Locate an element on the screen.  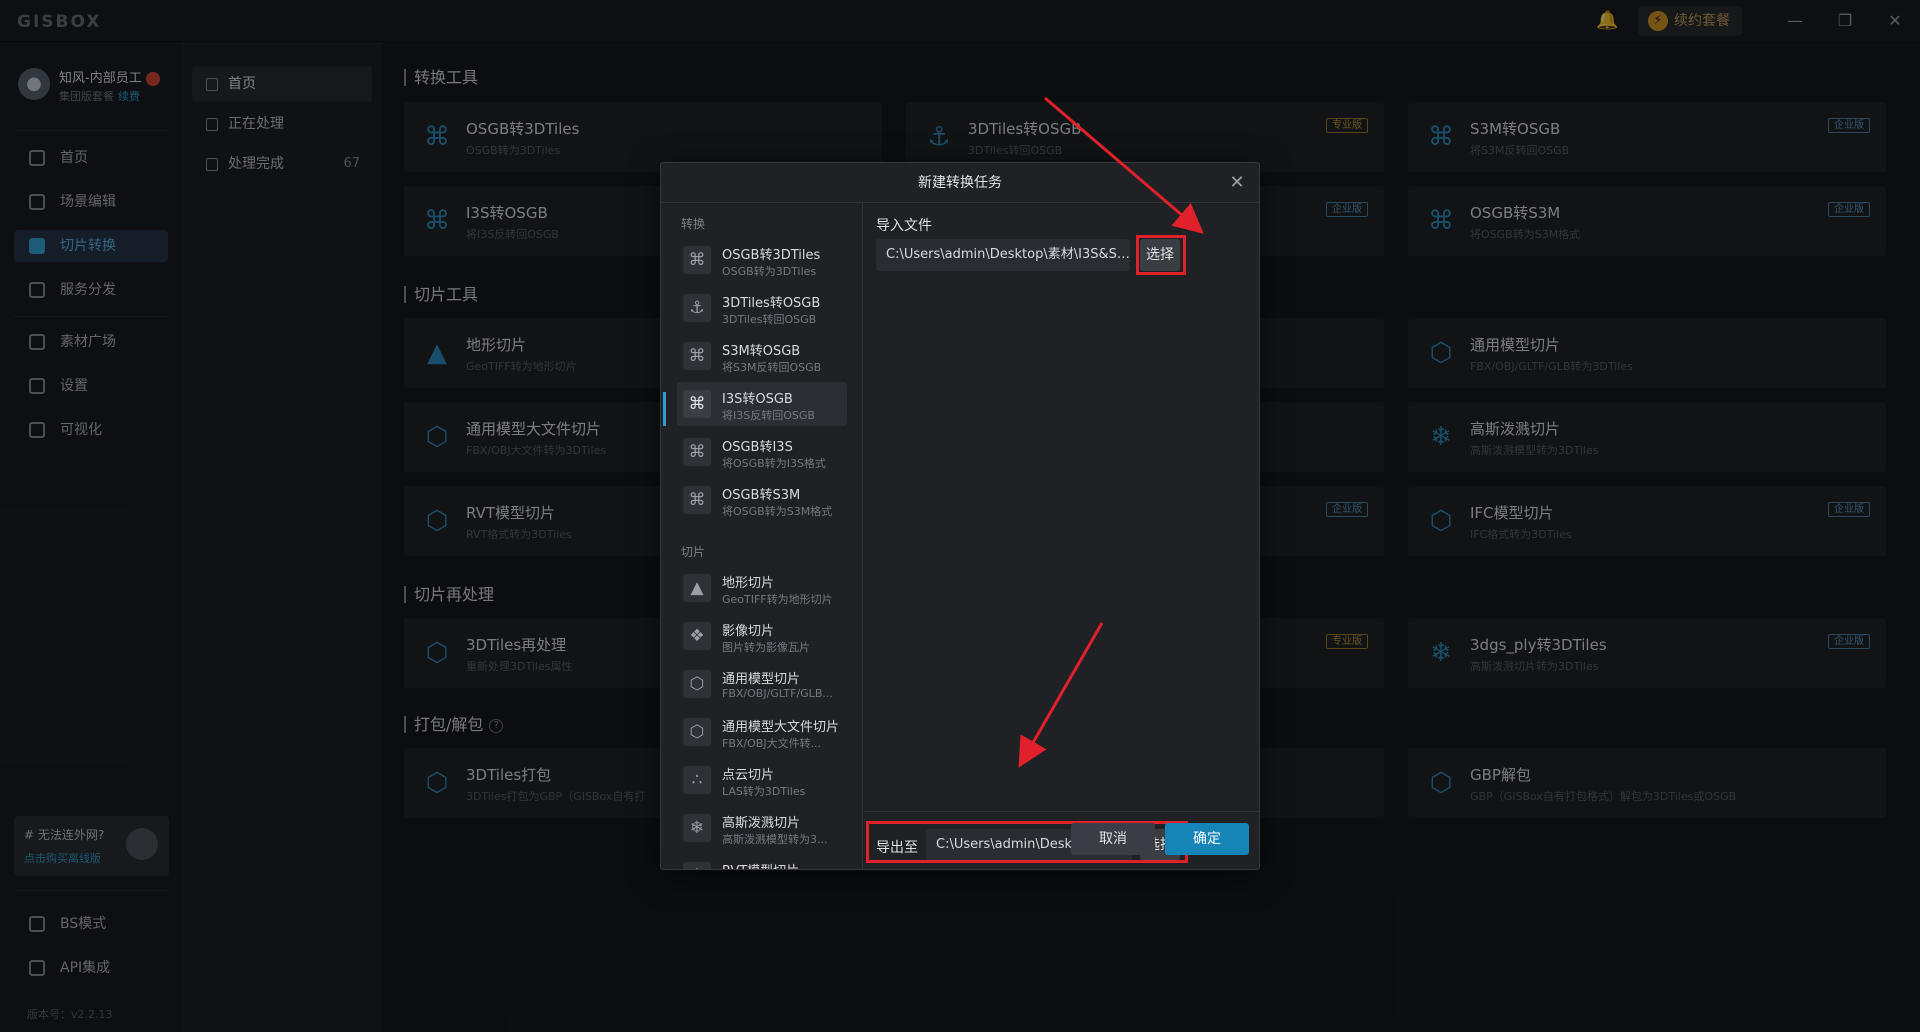
annotation-arrows is located at coordinates (1111, 432).